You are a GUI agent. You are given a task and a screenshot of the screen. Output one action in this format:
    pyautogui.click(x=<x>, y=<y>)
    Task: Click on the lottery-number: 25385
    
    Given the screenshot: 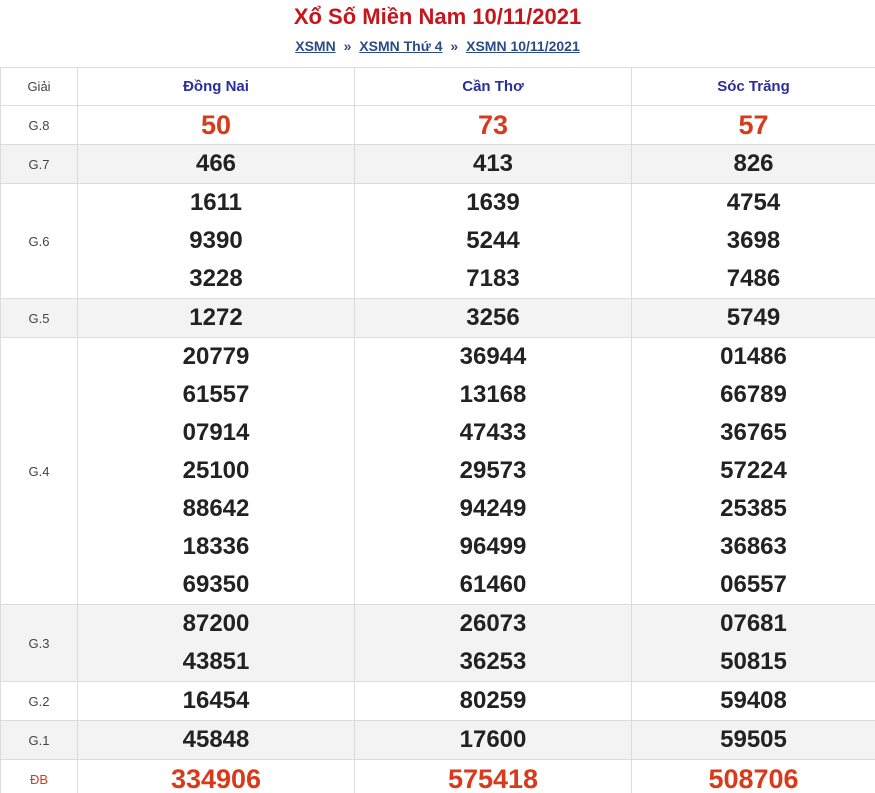 What is the action you would take?
    pyautogui.click(x=753, y=508)
    